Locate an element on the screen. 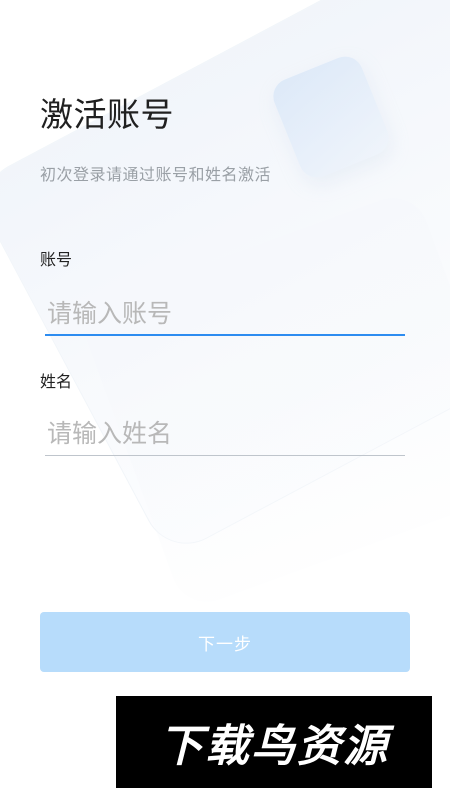 This screenshot has width=450, height=800. account-field is located at coordinates (225, 314).